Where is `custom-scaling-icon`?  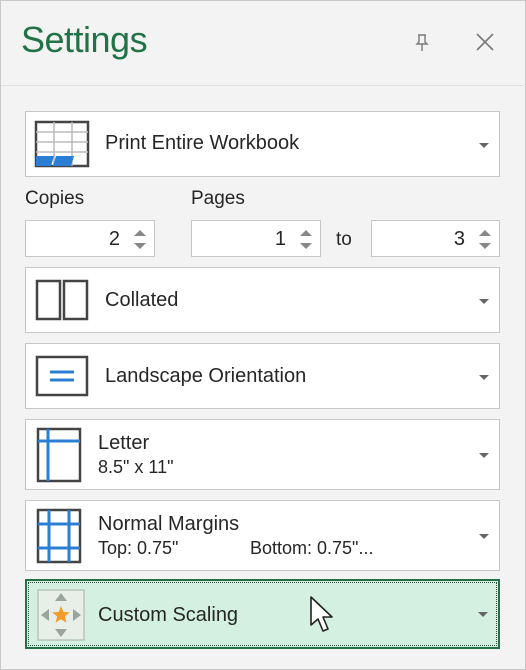
custom-scaling-icon is located at coordinates (61, 617).